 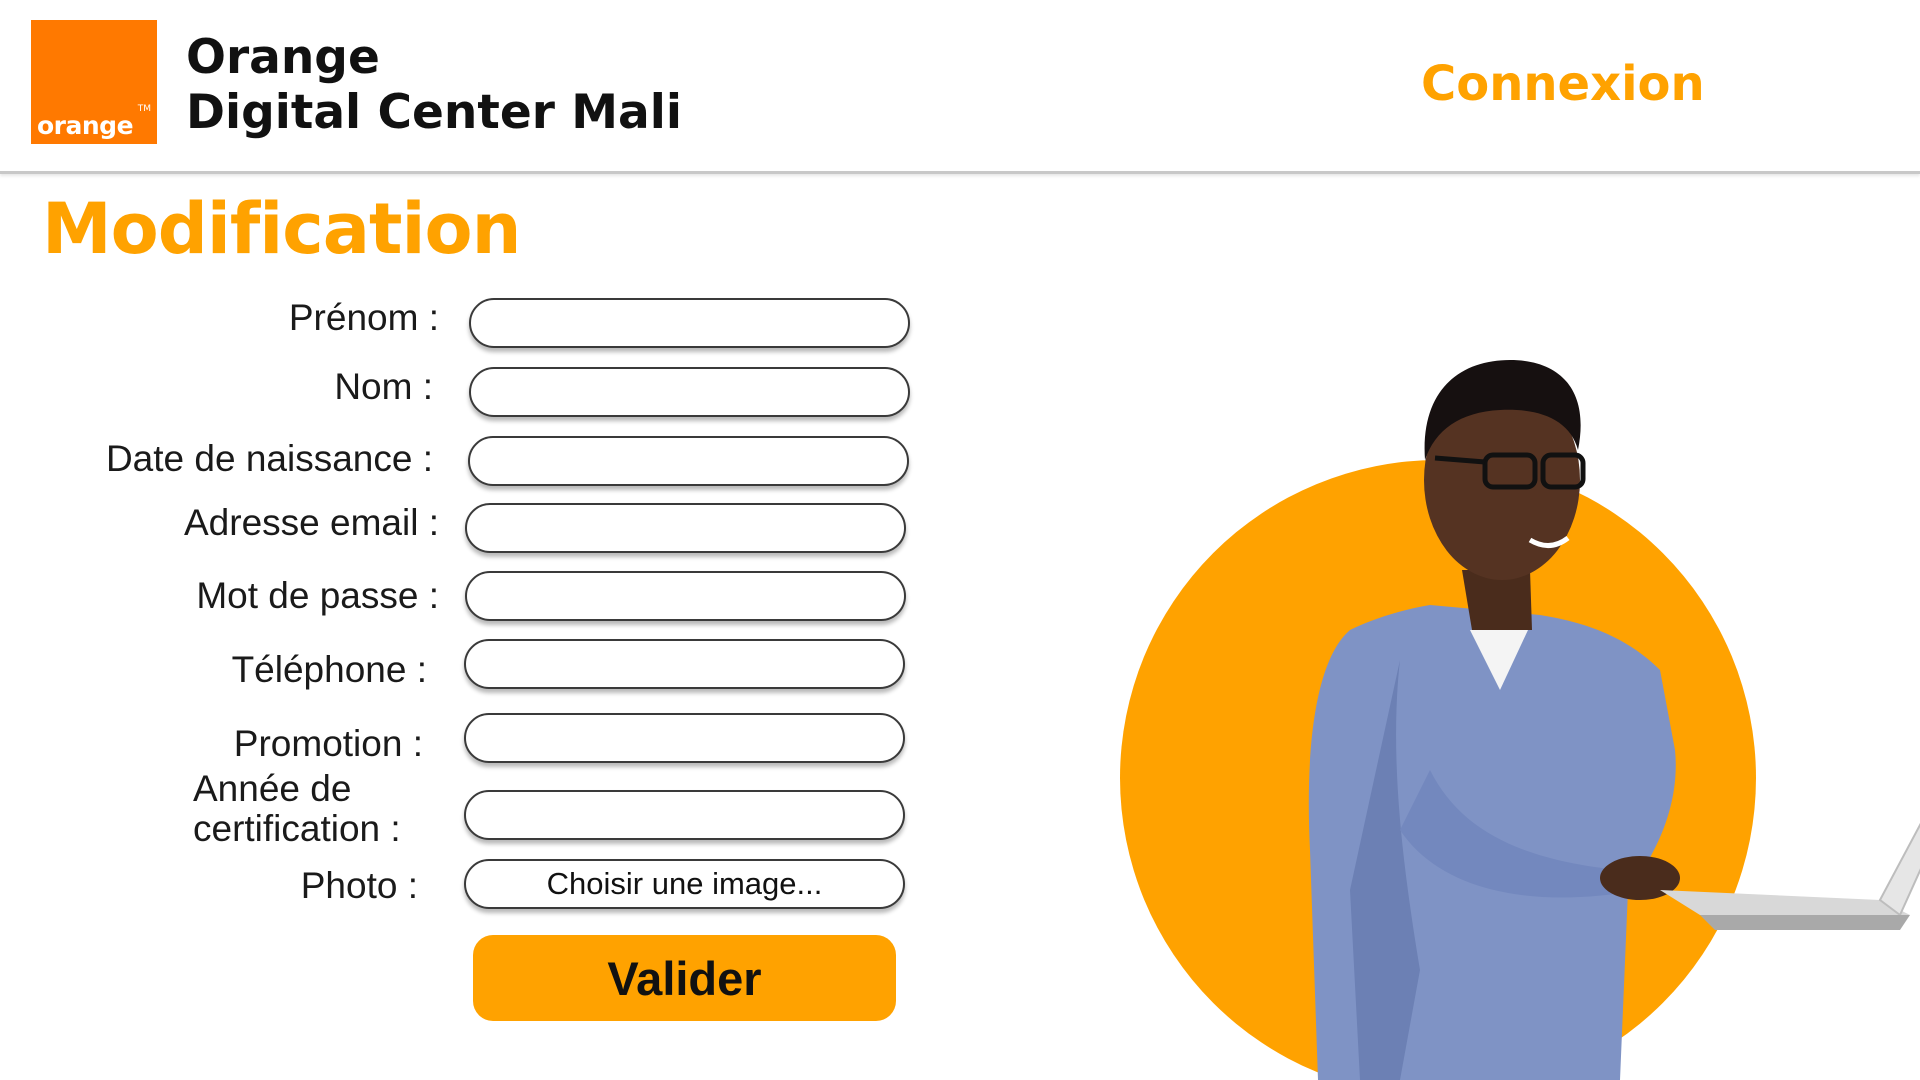 What do you see at coordinates (329, 669) in the screenshot?
I see `phone-label: Téléphone :` at bounding box center [329, 669].